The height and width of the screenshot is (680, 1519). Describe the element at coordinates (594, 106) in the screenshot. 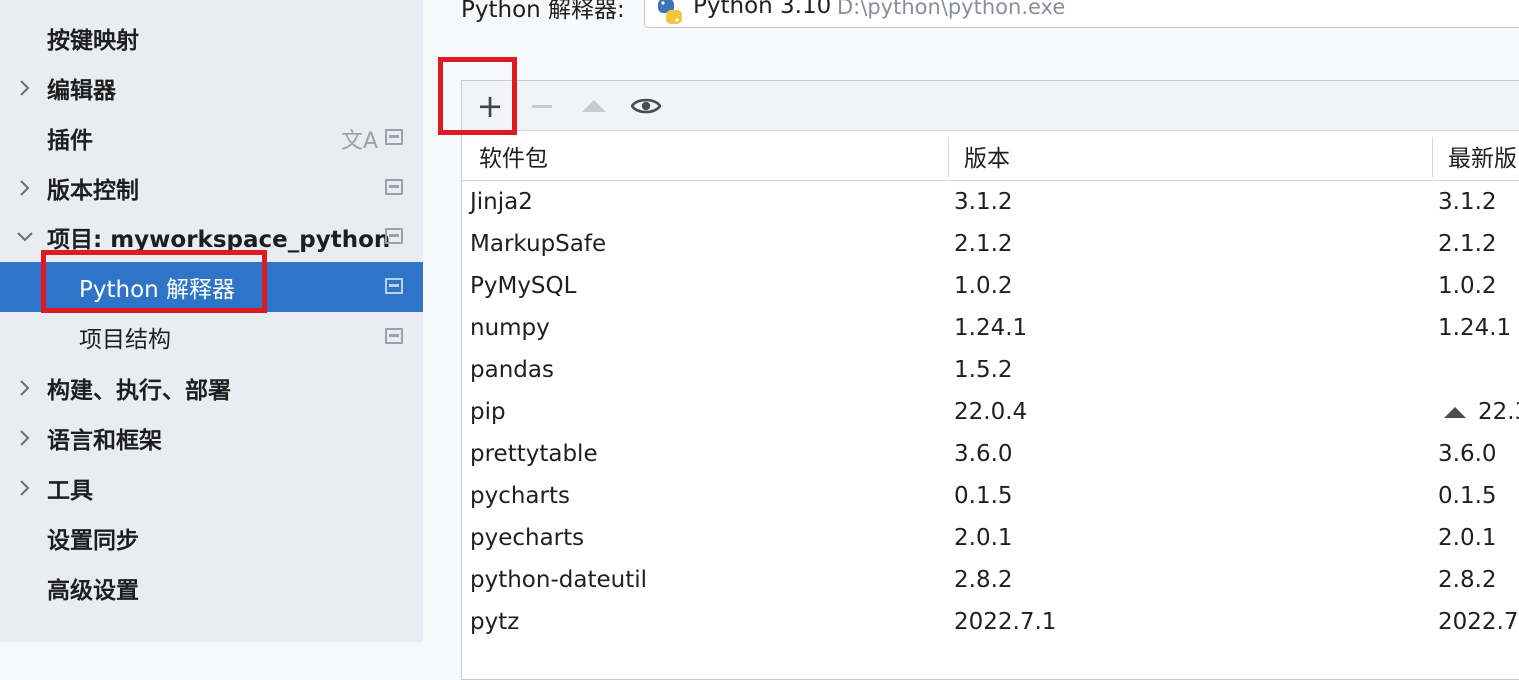

I see `move-up-icon` at that location.